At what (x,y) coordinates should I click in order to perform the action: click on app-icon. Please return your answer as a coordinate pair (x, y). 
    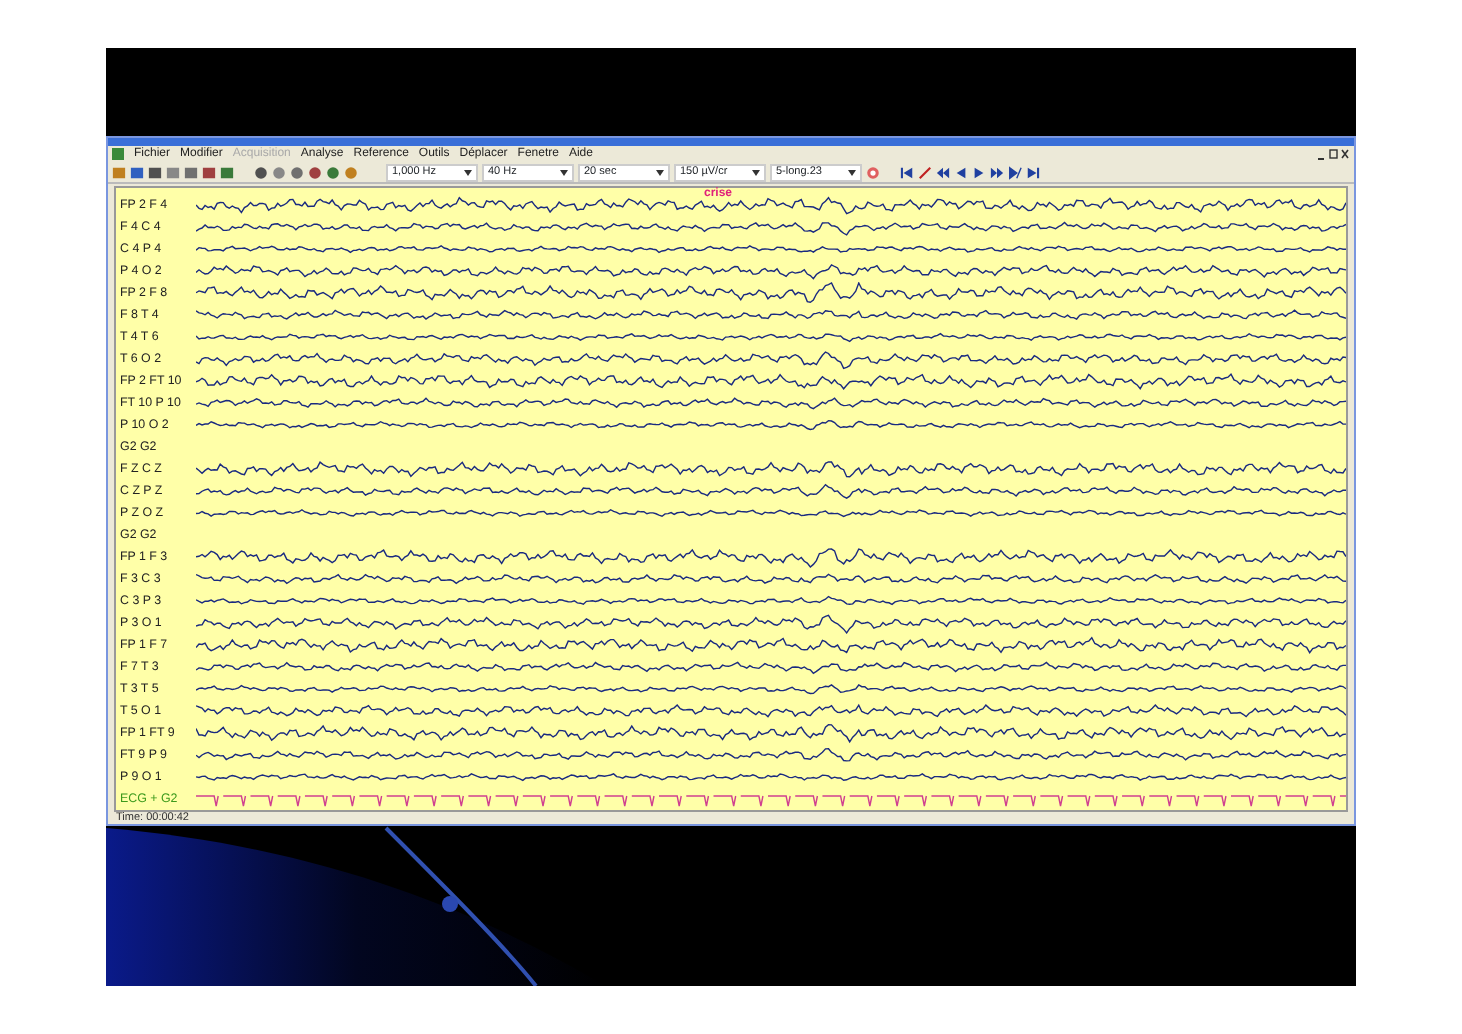
    Looking at the image, I should click on (118, 154).